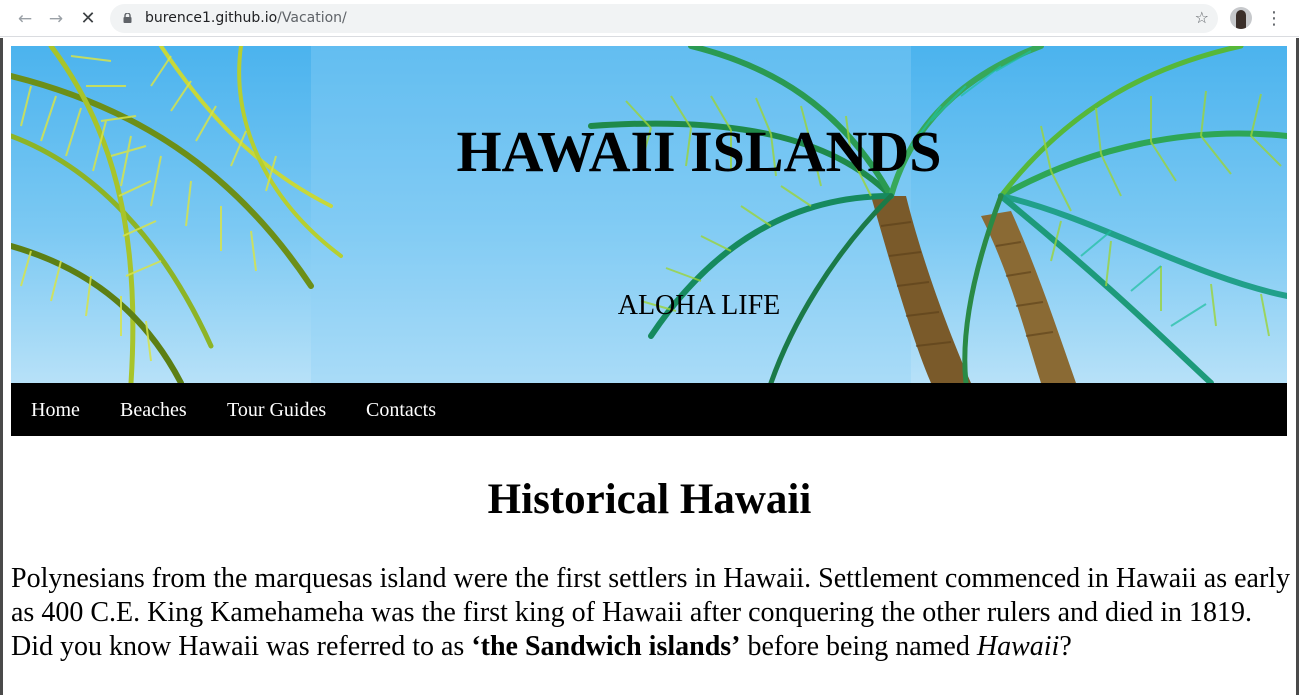  I want to click on window-border-left, so click(1, 366).